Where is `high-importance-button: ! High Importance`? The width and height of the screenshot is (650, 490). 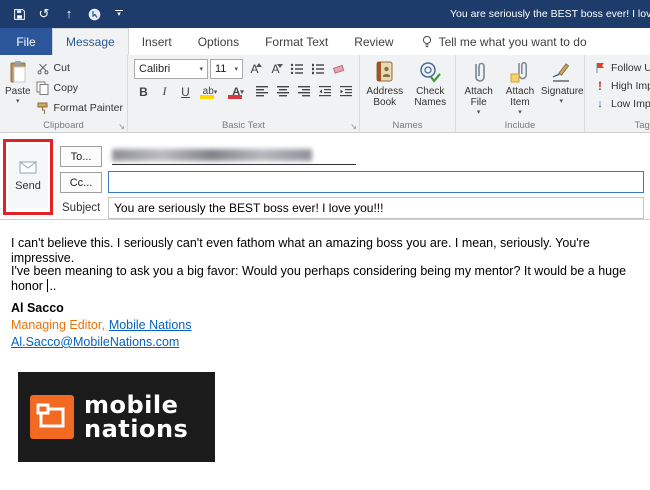
high-importance-button: ! High Importance is located at coordinates (620, 86).